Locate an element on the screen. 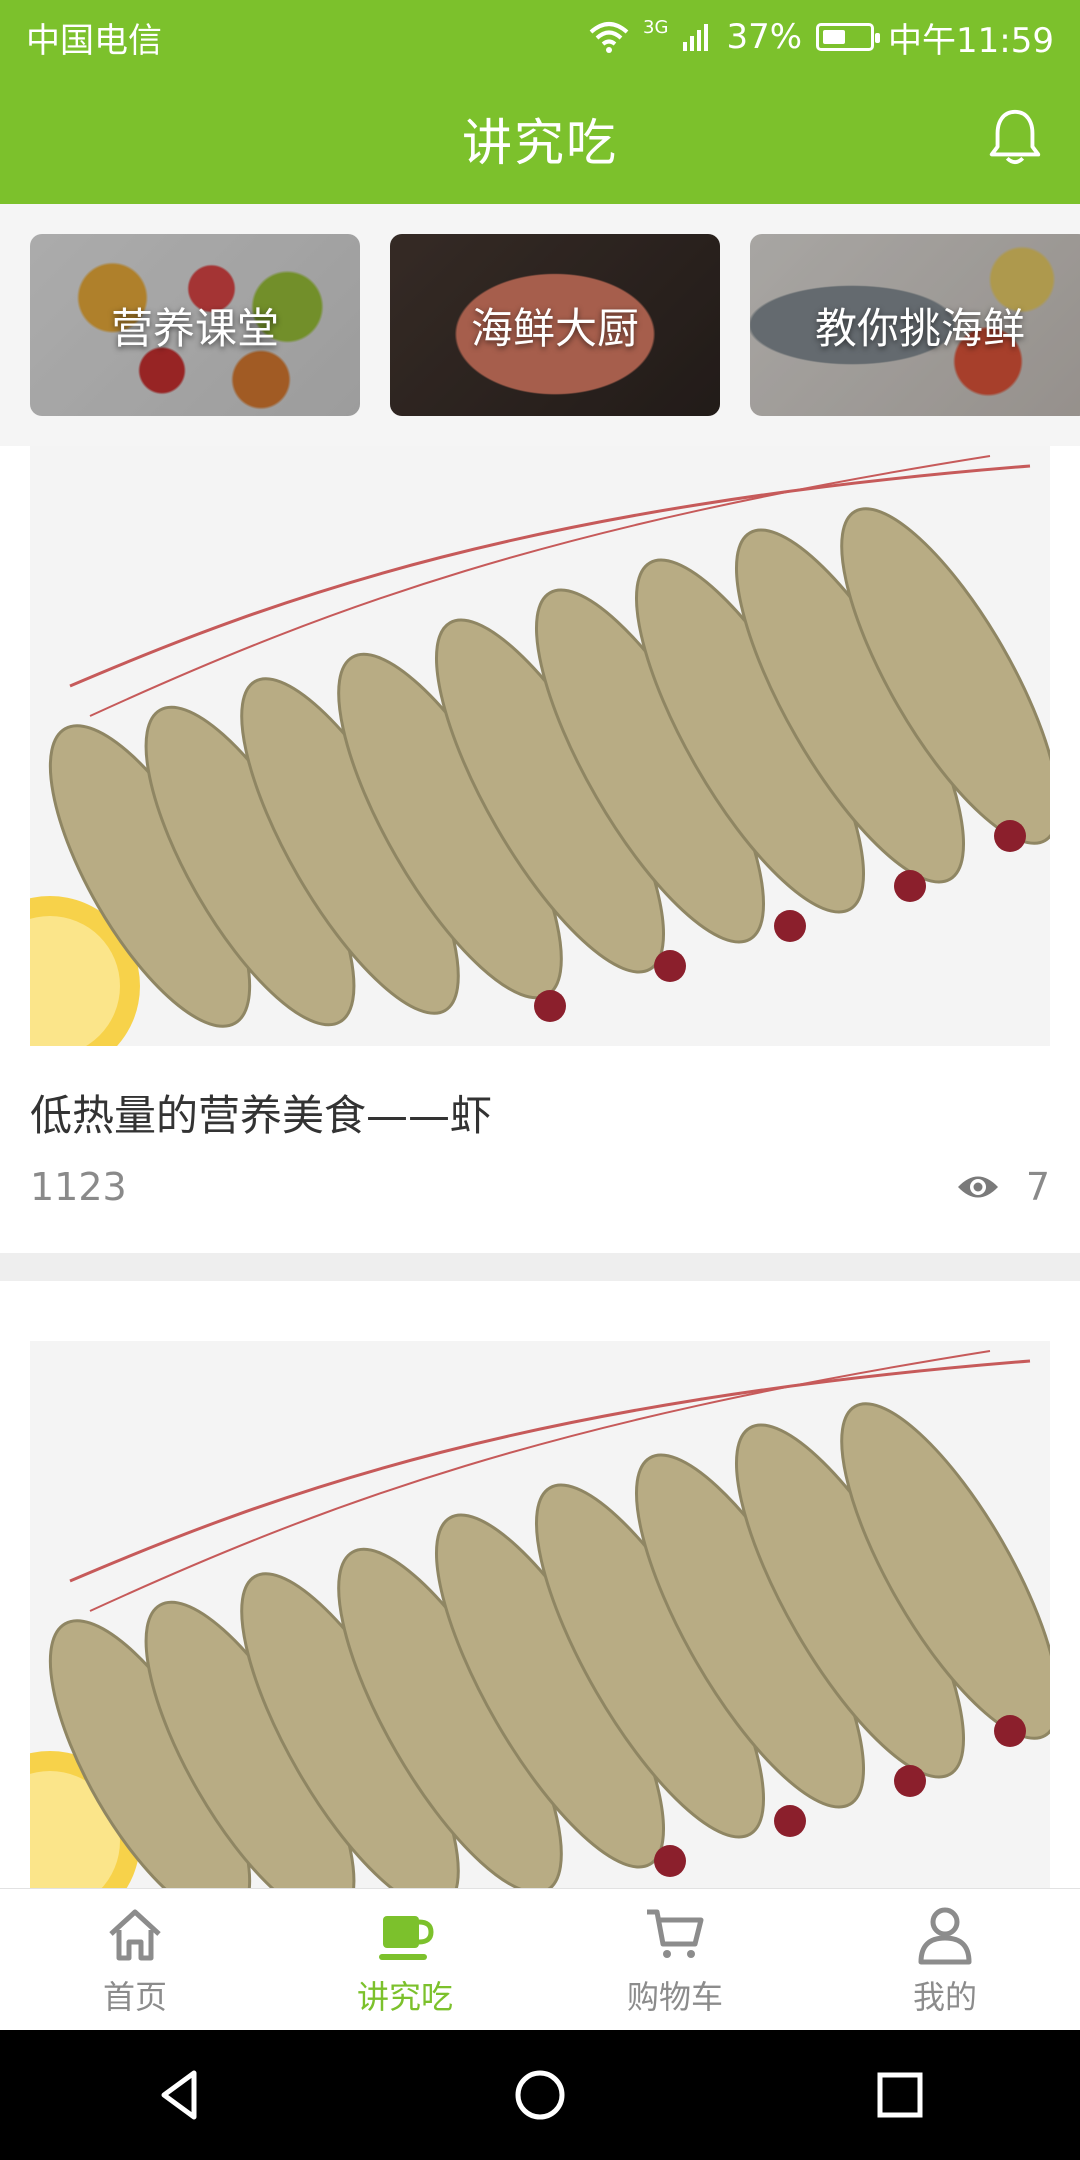 This screenshot has width=1080, height=2160. nav-item-eat: 讲究吃 is located at coordinates (405, 1960).